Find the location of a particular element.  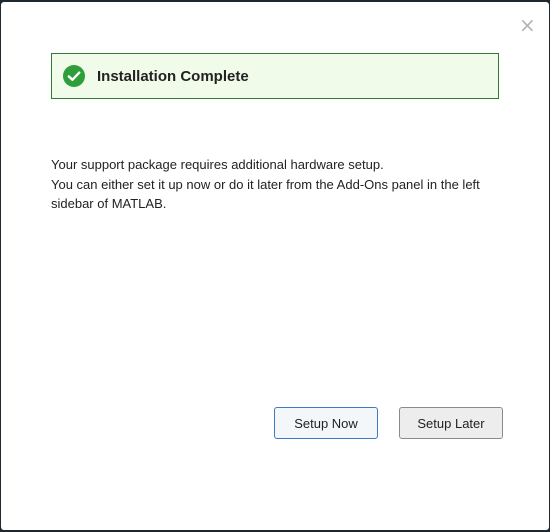

success-banner: Installation Complete is located at coordinates (275, 76).